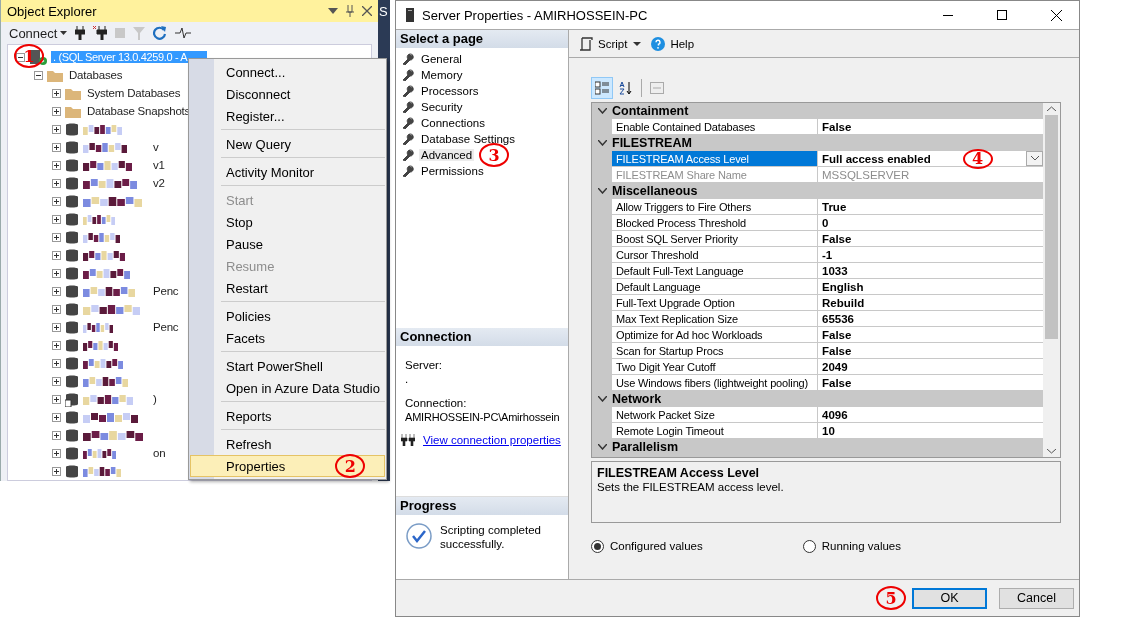  What do you see at coordinates (603, 43) in the screenshot?
I see `script-button: Script` at bounding box center [603, 43].